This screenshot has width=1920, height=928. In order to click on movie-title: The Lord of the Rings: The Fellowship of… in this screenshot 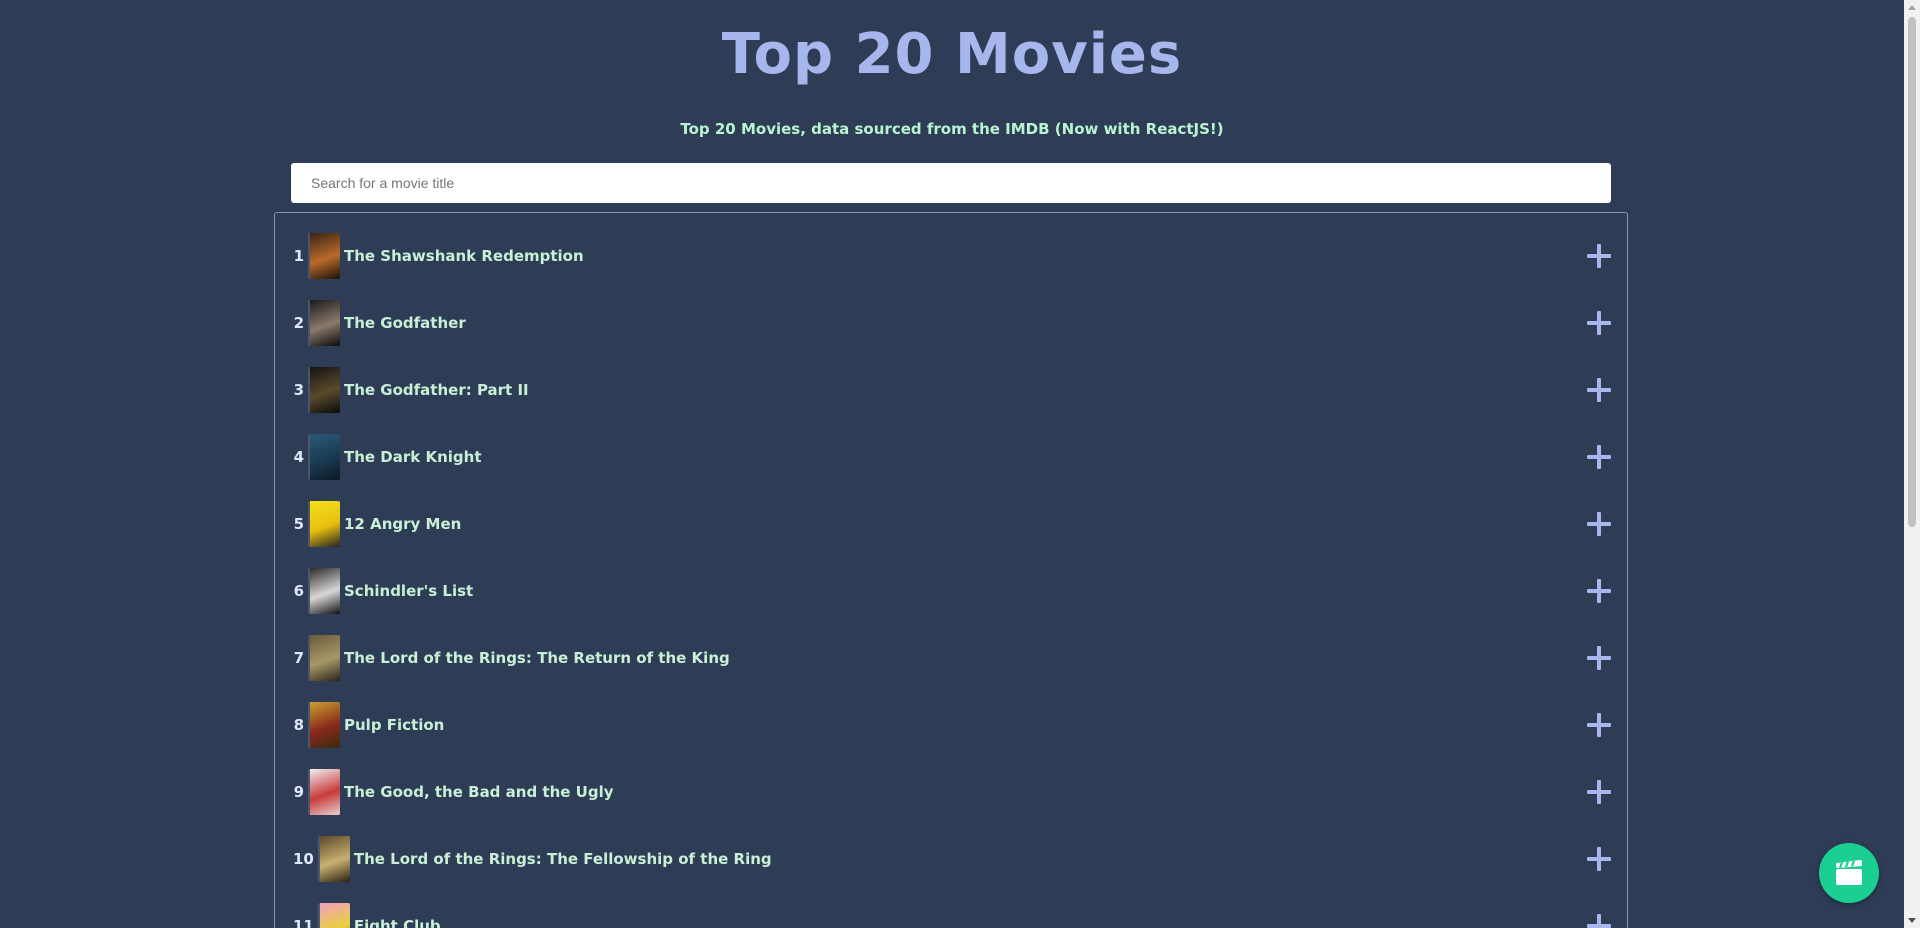, I will do `click(563, 859)`.